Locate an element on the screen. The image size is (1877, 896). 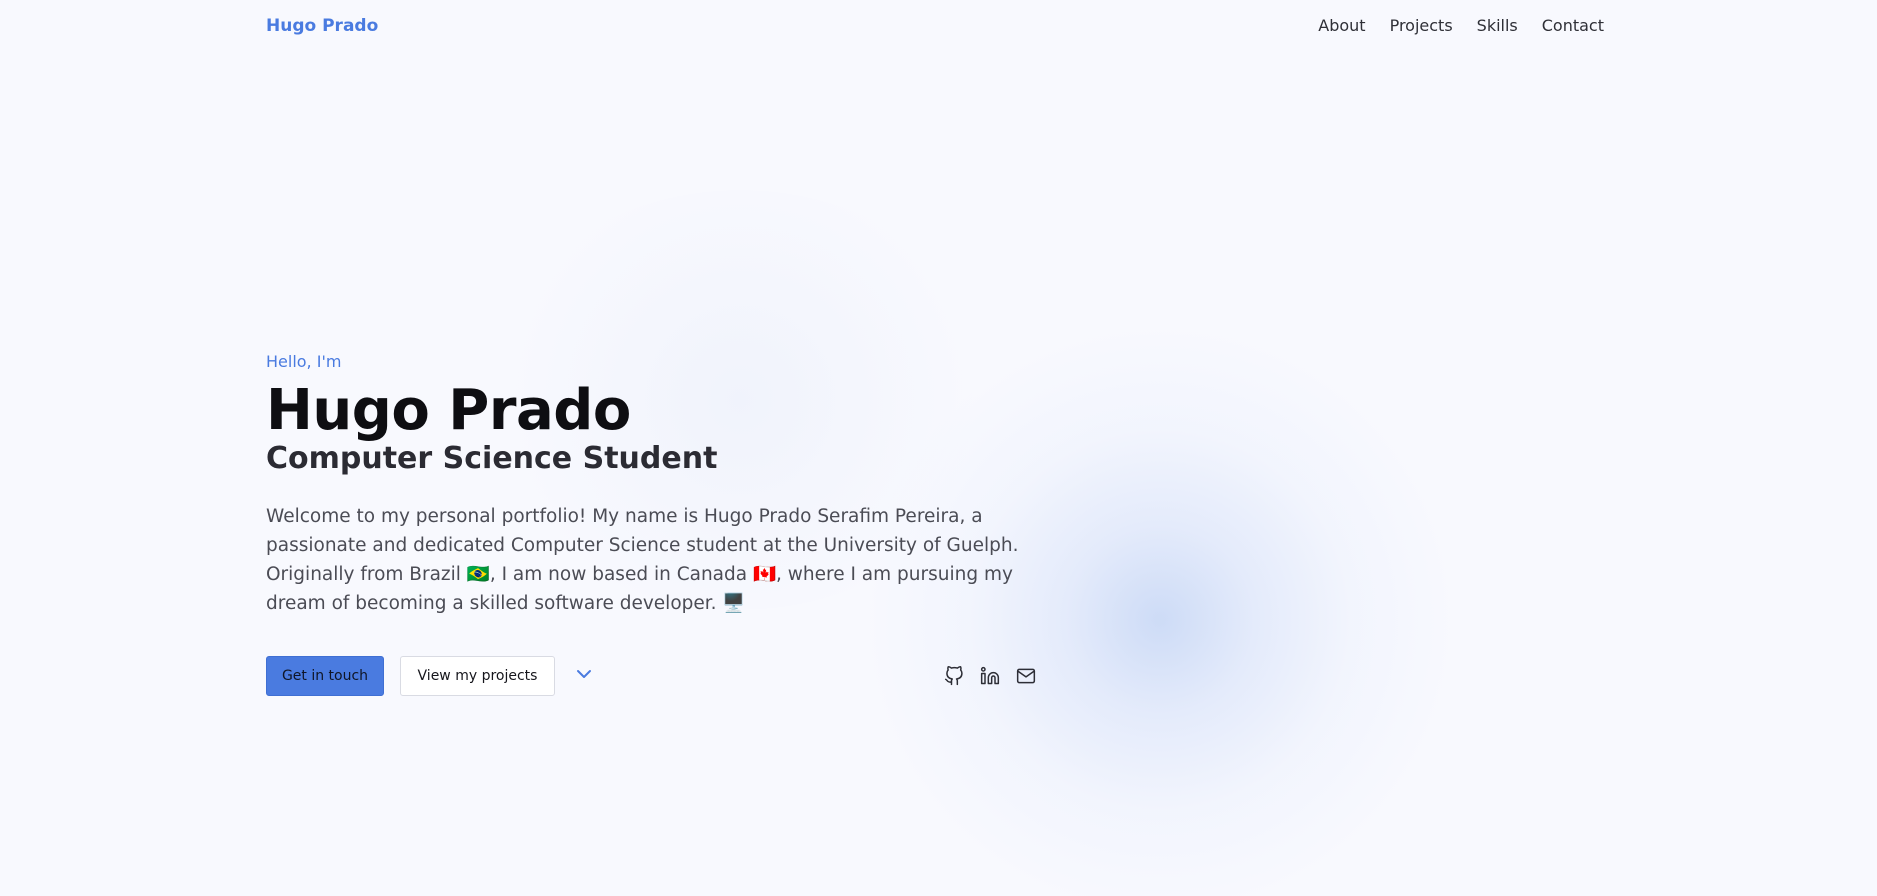
hero-greeting: Hello, I'm is located at coordinates (304, 361).